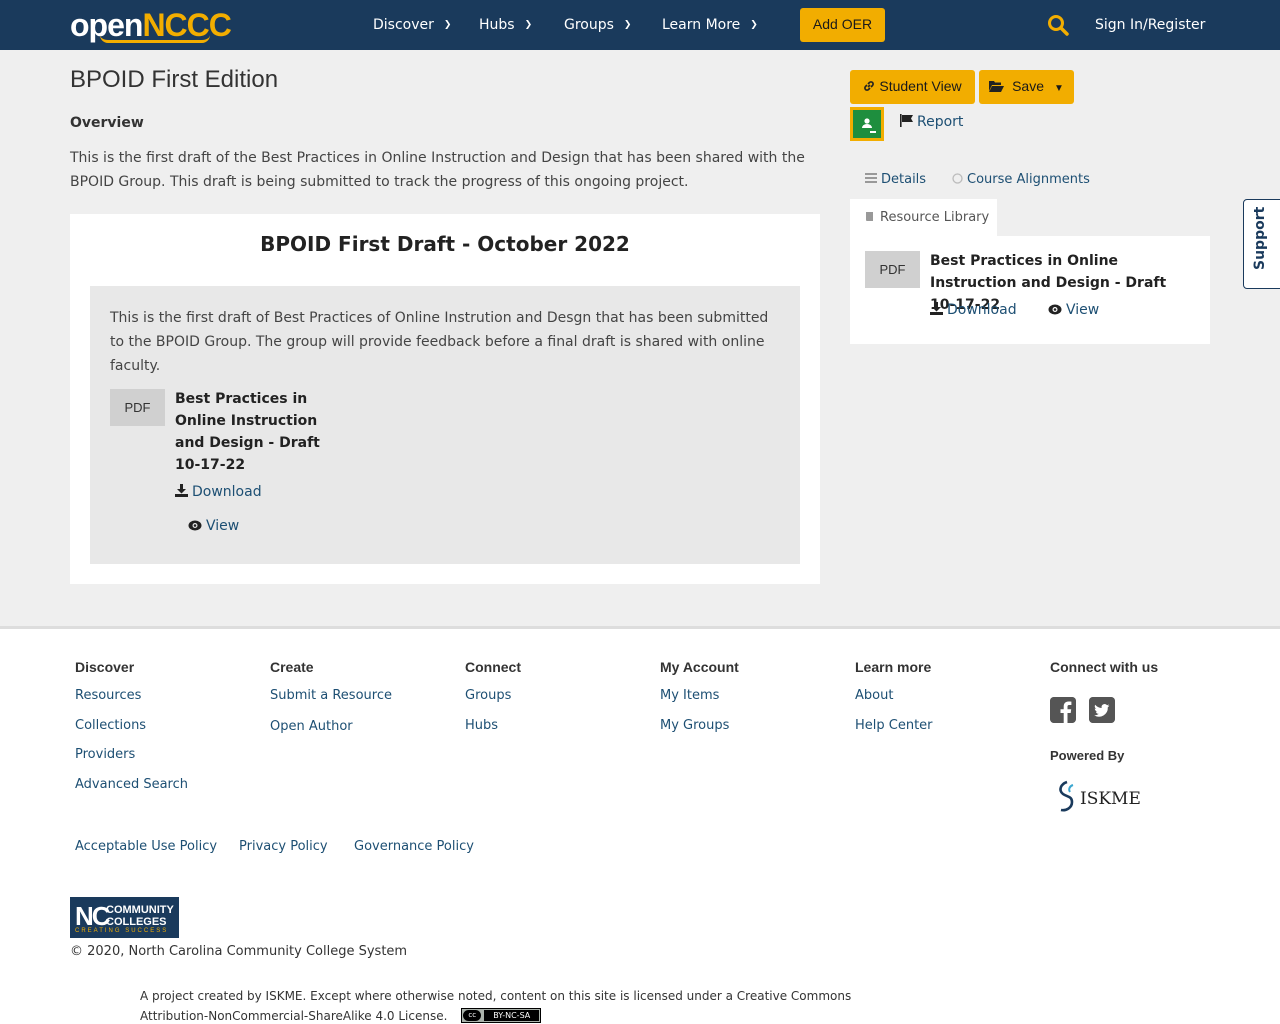  I want to click on nc-community-colleges-logo: NC COMMUNITY COLLEGES CREATING SUCCESS, so click(124, 917).